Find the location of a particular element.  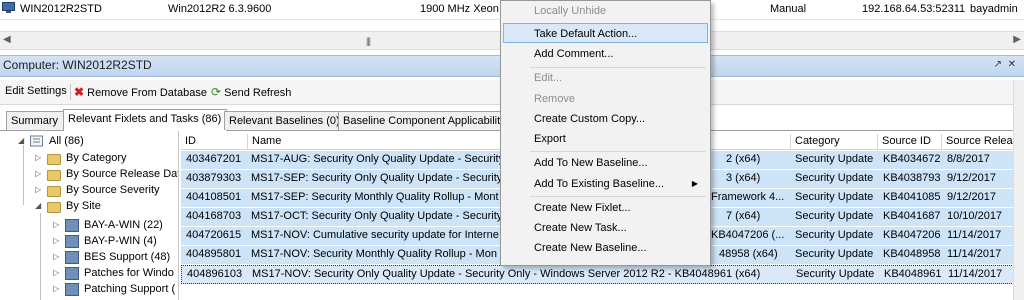

column-header-source-release: Source Release is located at coordinates (983, 141).